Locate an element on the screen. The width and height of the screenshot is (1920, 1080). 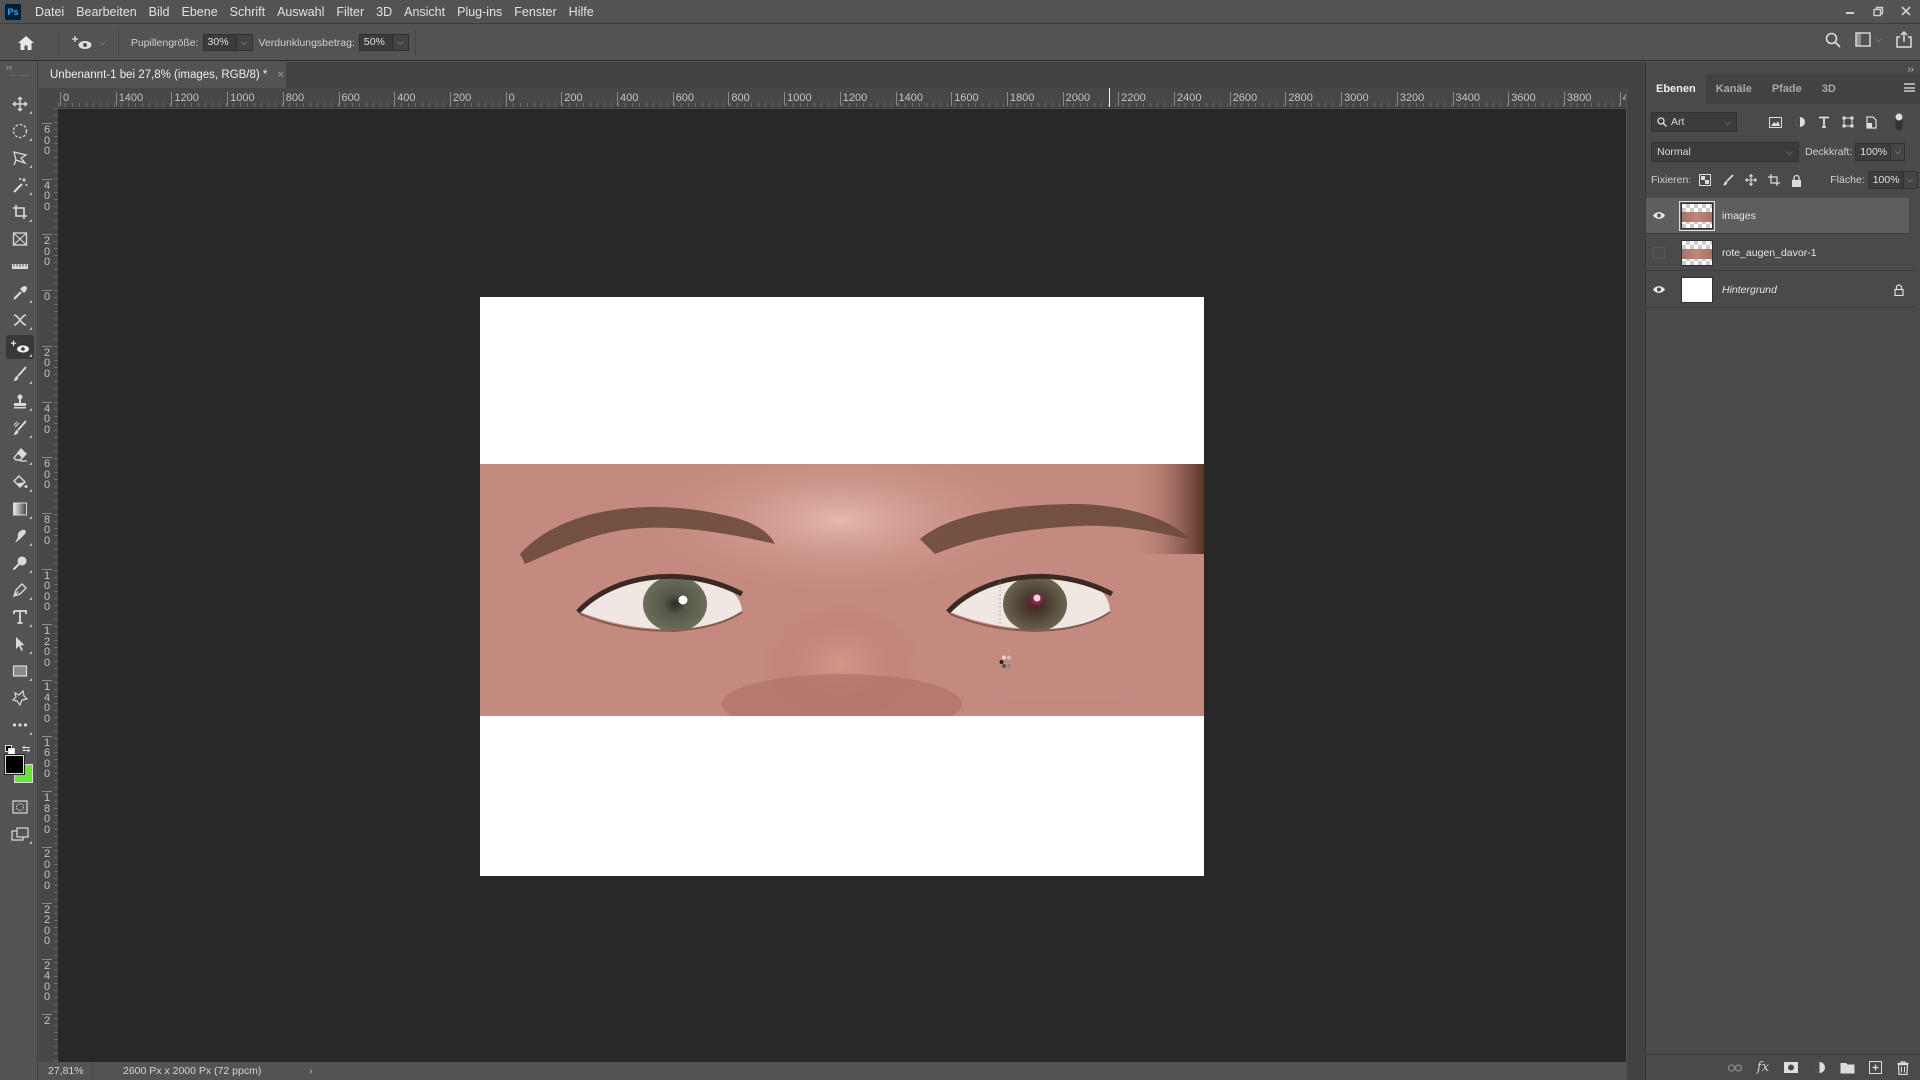
zoom-level: 27,81% is located at coordinates (66, 1071).